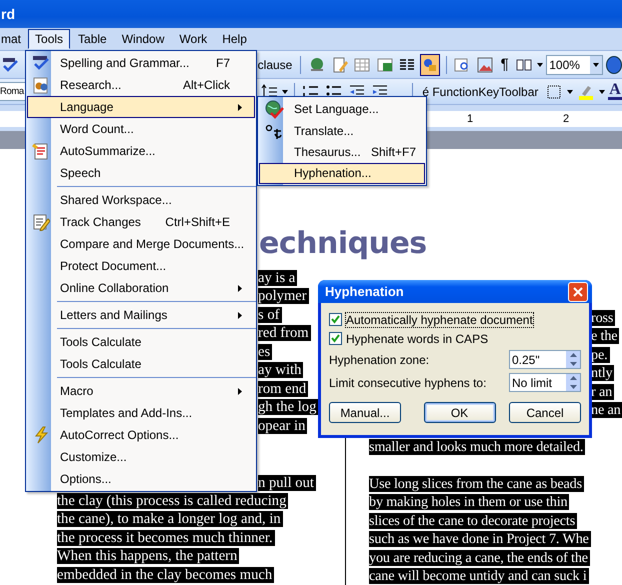 The width and height of the screenshot is (622, 585). What do you see at coordinates (545, 412) in the screenshot?
I see `dialog-button: Cancel` at bounding box center [545, 412].